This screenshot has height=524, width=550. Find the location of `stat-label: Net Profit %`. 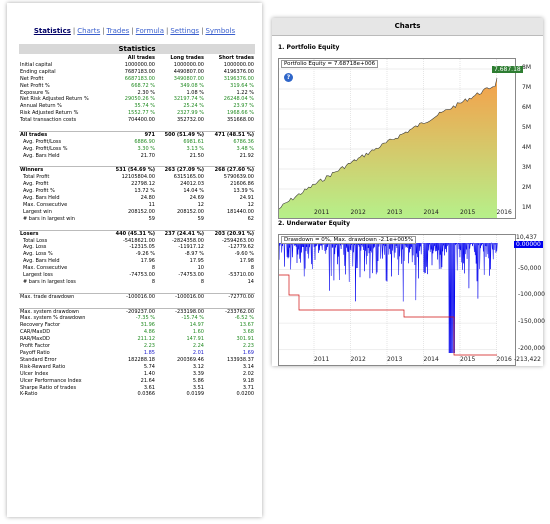

stat-label: Net Profit % is located at coordinates (35, 85).